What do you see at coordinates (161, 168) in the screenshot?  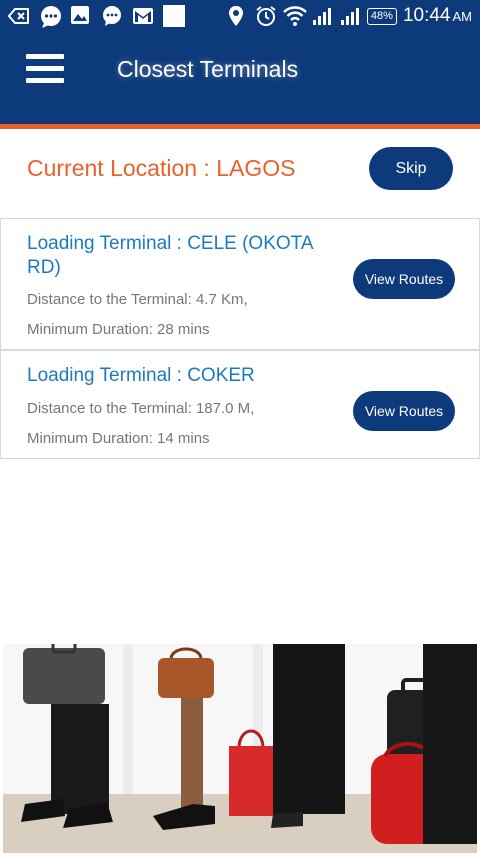 I see `current-location-label: Current Location : LAGOS` at bounding box center [161, 168].